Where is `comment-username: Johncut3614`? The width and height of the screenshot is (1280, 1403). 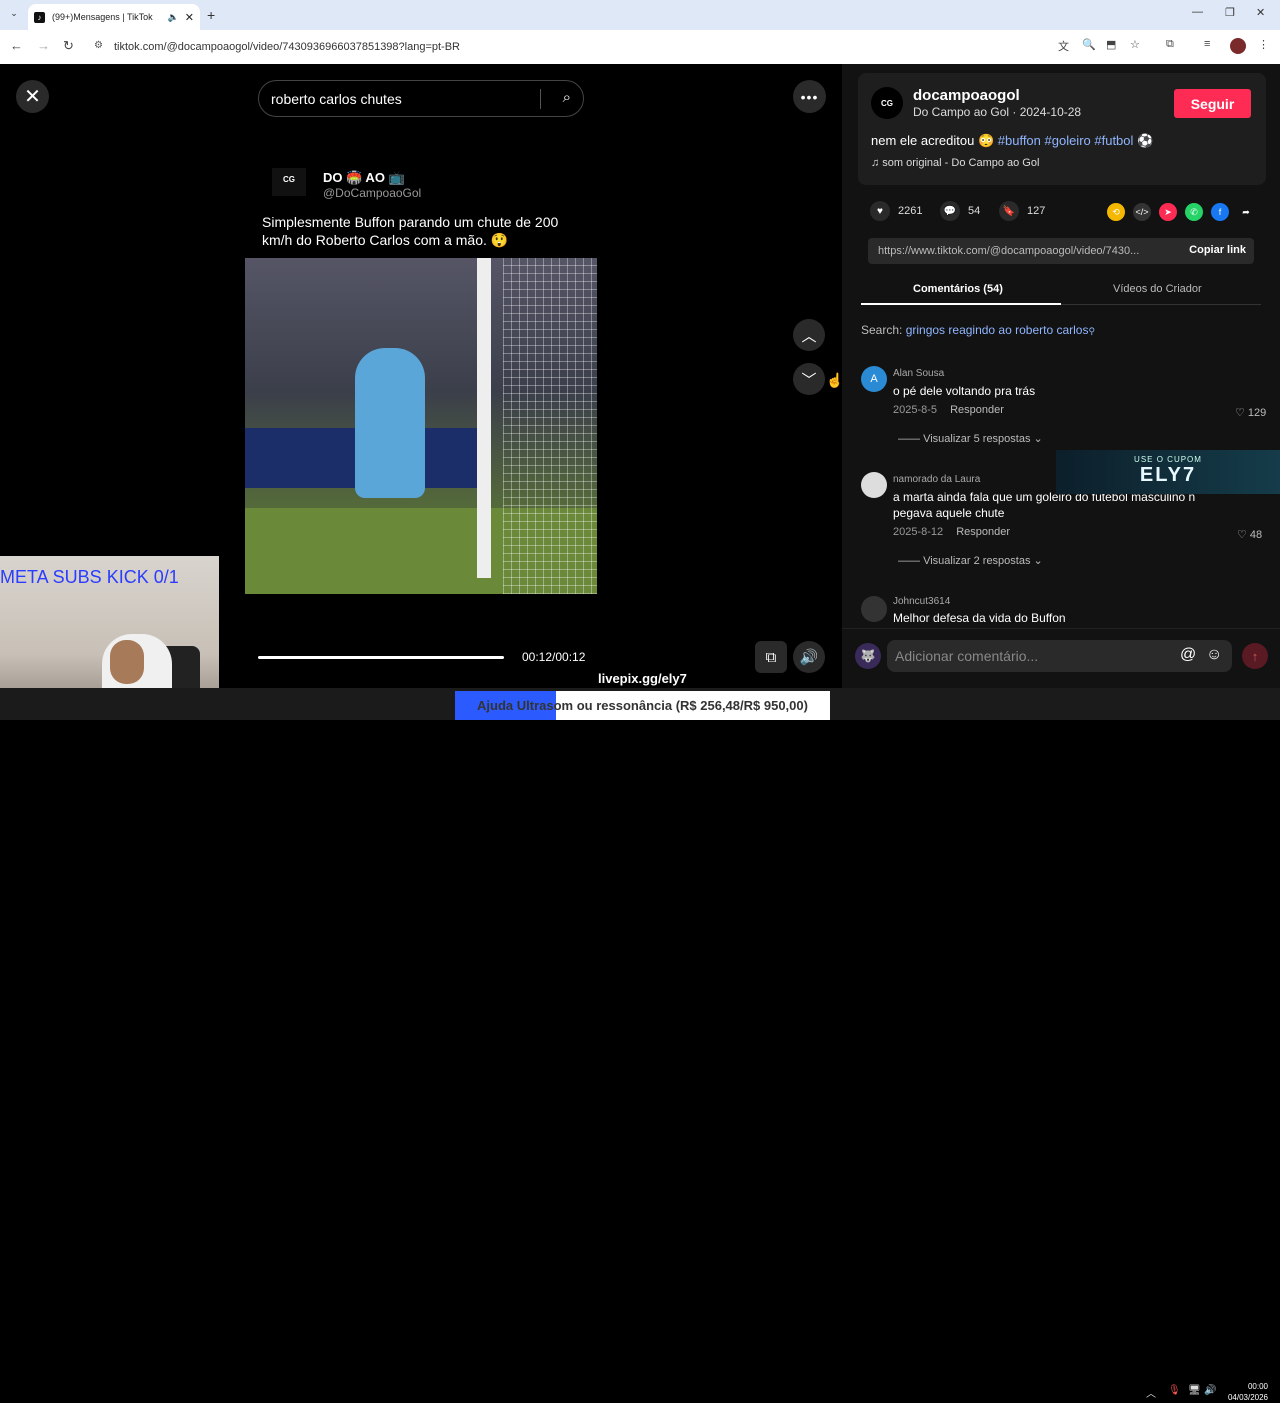 comment-username: Johncut3614 is located at coordinates (921, 601).